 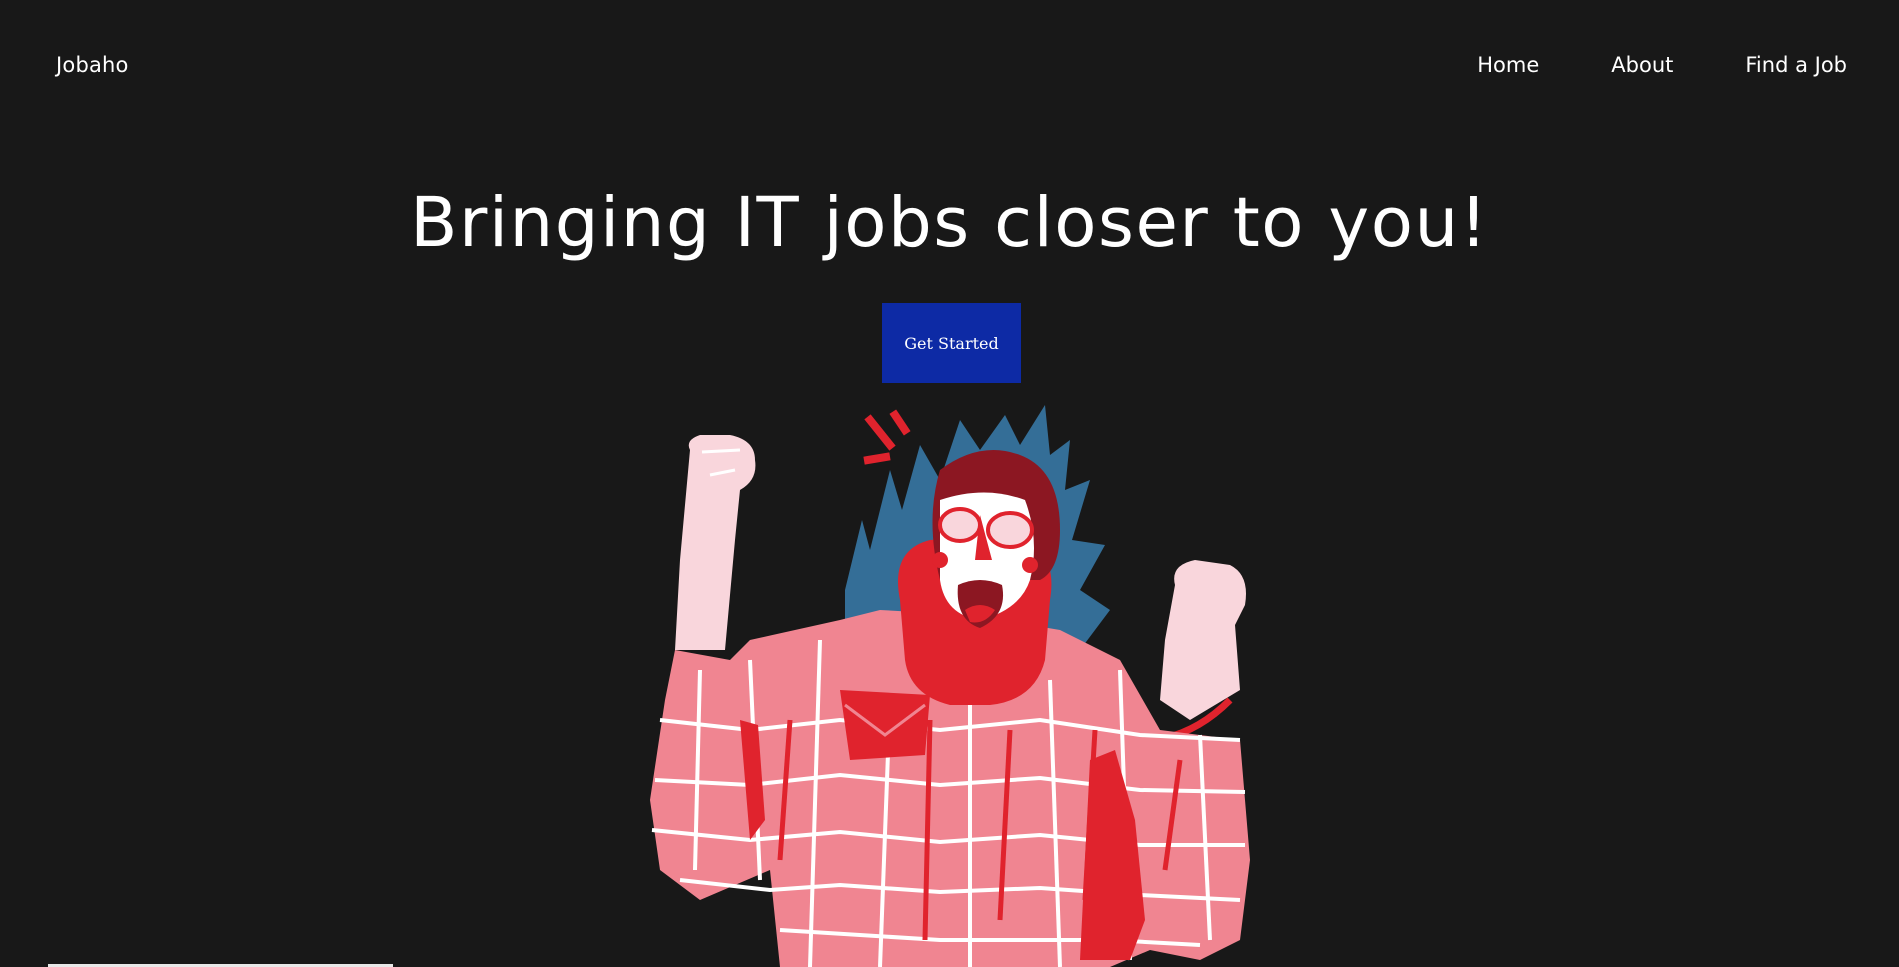 I want to click on site-logo: Jobaho, so click(x=92, y=65).